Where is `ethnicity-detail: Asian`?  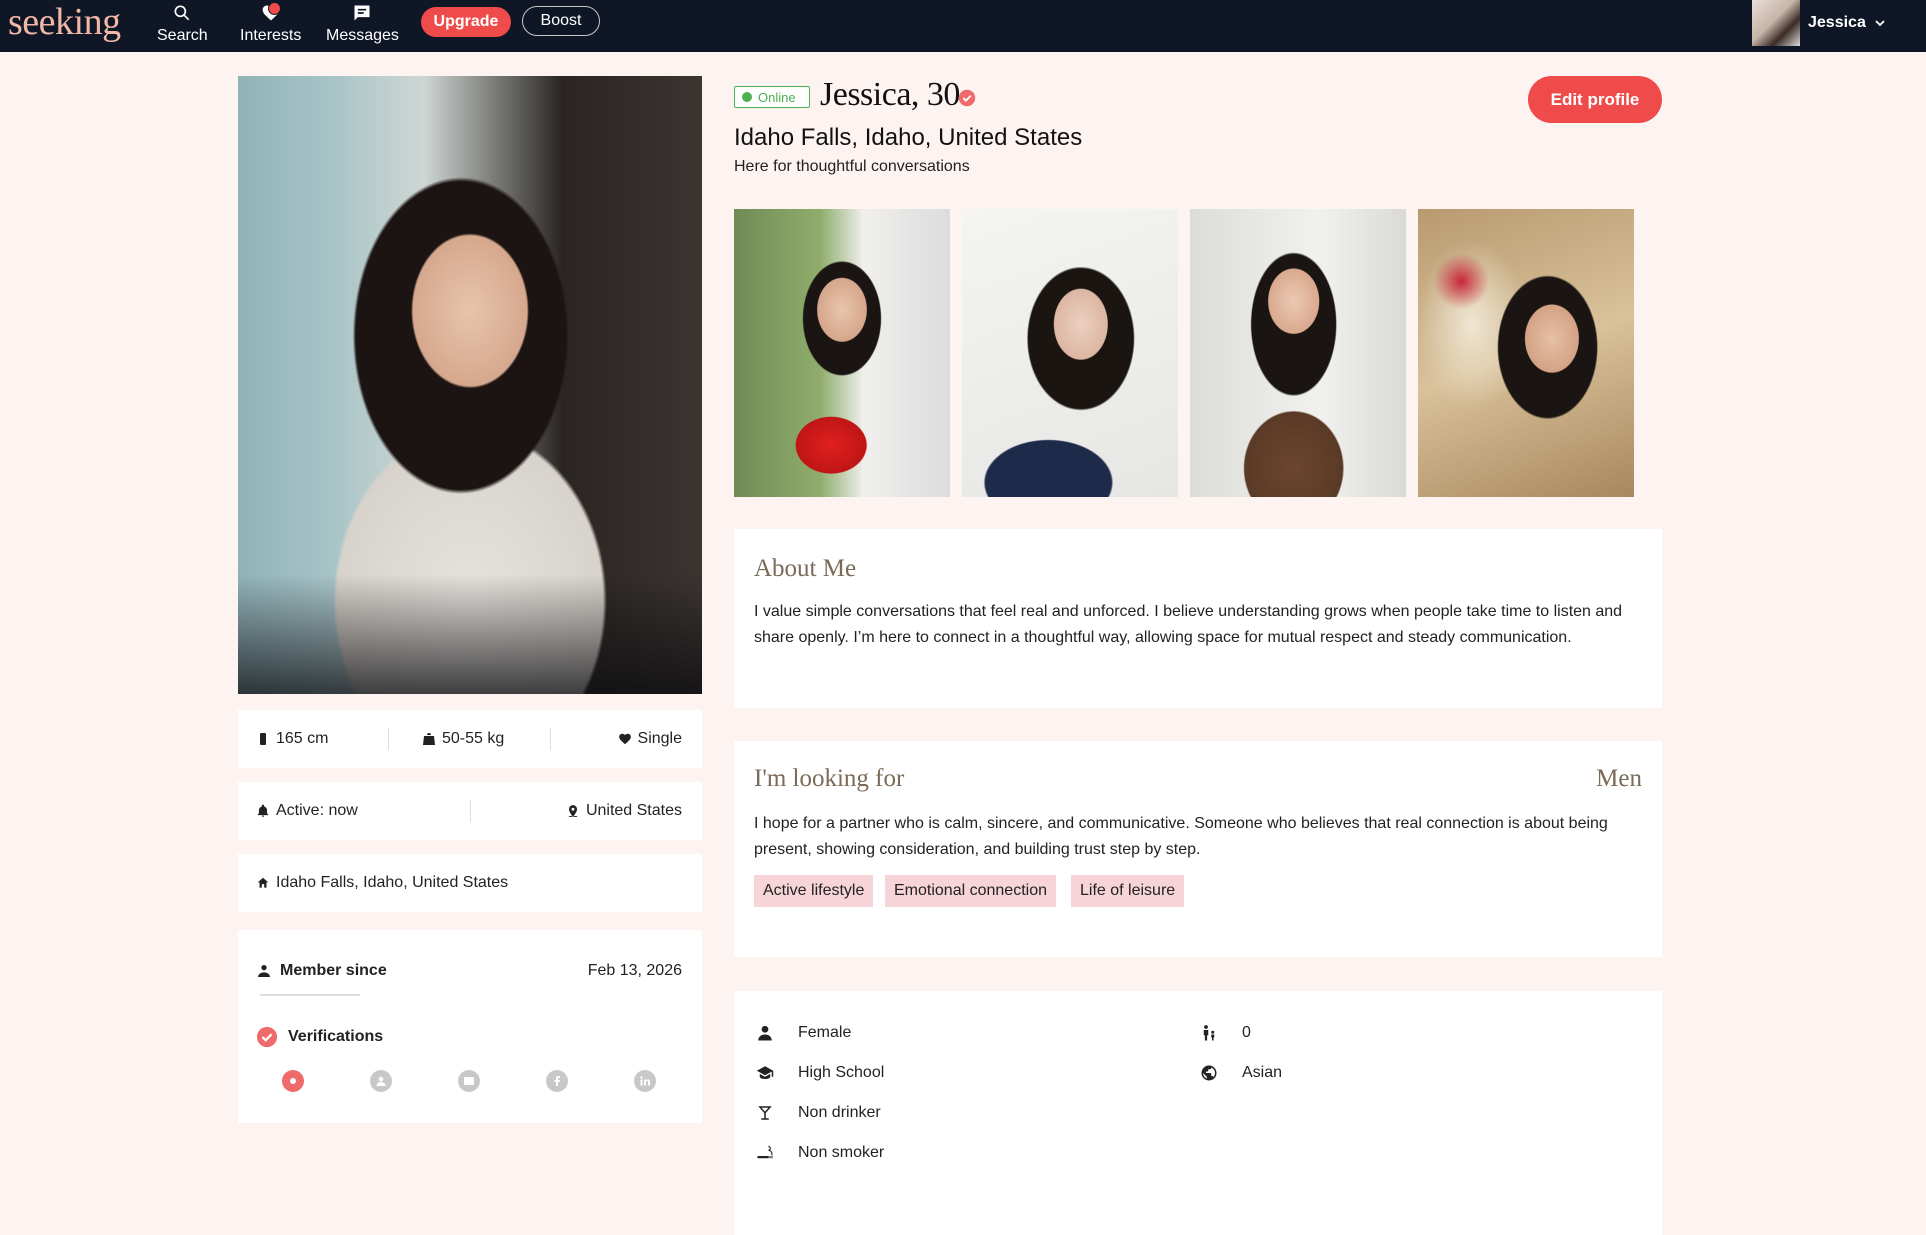
ethnicity-detail: Asian is located at coordinates (1241, 1073).